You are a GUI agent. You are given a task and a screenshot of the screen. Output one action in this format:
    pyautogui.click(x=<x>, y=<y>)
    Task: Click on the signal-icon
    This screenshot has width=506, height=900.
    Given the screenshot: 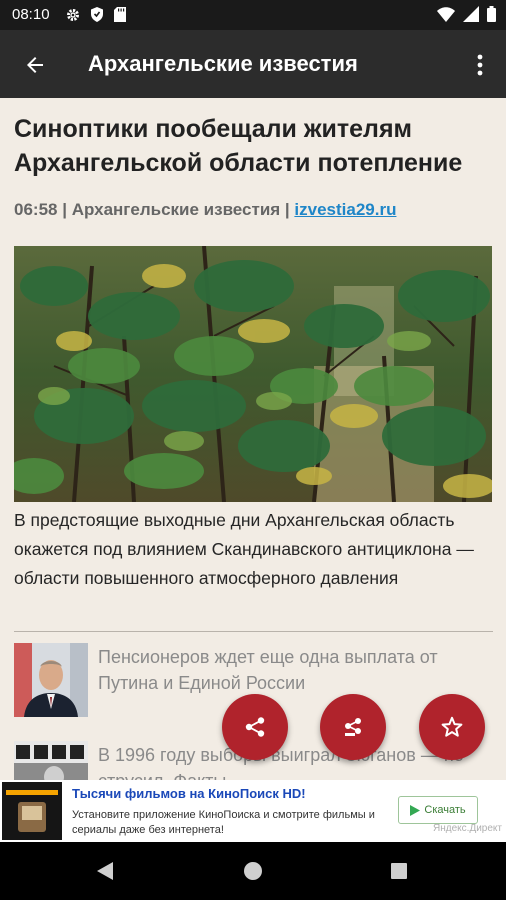 What is the action you would take?
    pyautogui.click(x=471, y=14)
    